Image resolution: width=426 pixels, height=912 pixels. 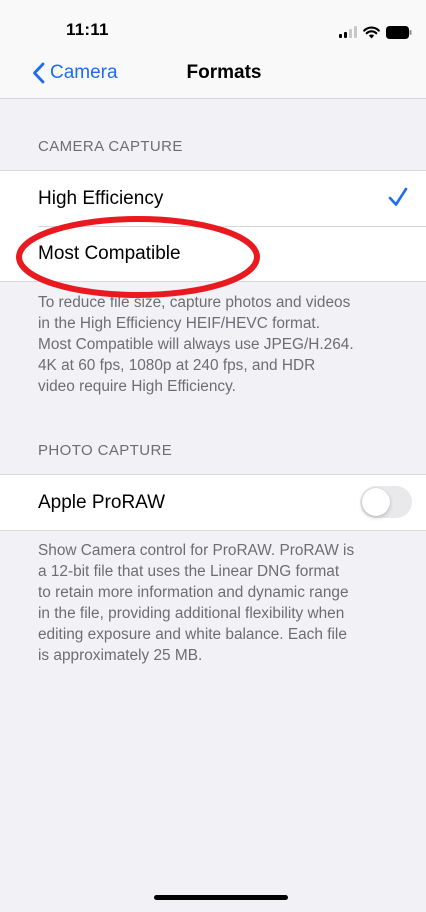 I want to click on page-title: Formats, so click(x=213, y=73).